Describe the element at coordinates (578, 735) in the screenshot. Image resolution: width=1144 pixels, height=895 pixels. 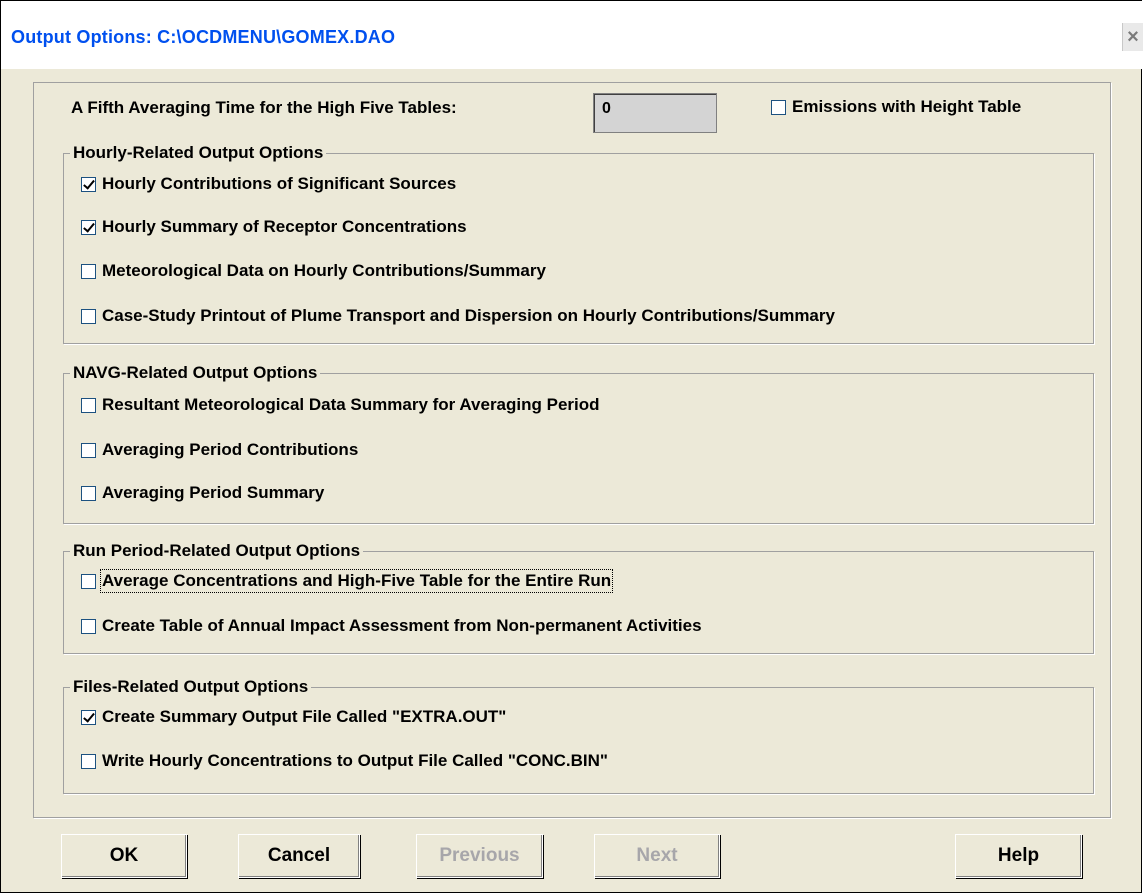
I see `files-options-group: Files-Related Output Options` at that location.